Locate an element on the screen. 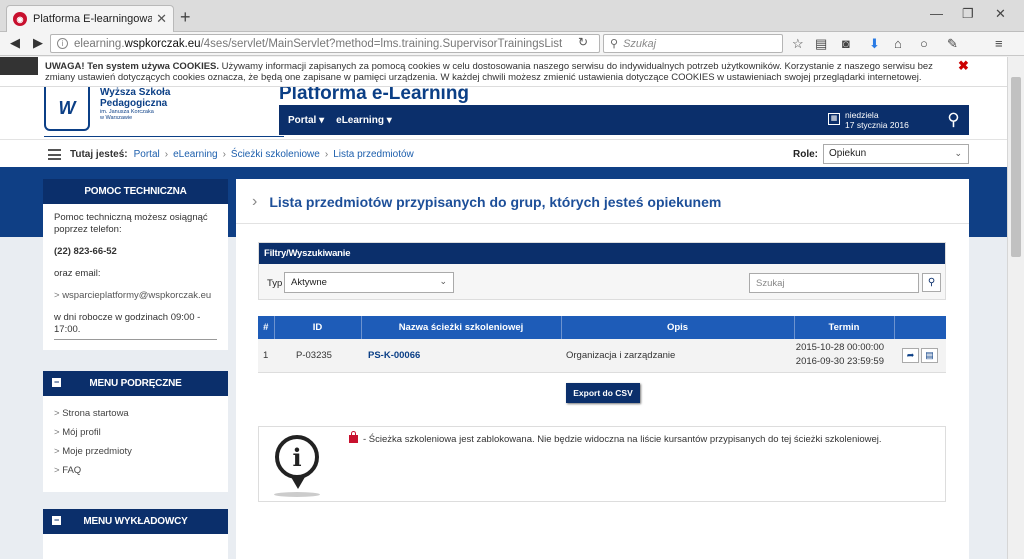 The height and width of the screenshot is (559, 1024). menu-item-subjects: Moje przedmioty is located at coordinates (135, 452).